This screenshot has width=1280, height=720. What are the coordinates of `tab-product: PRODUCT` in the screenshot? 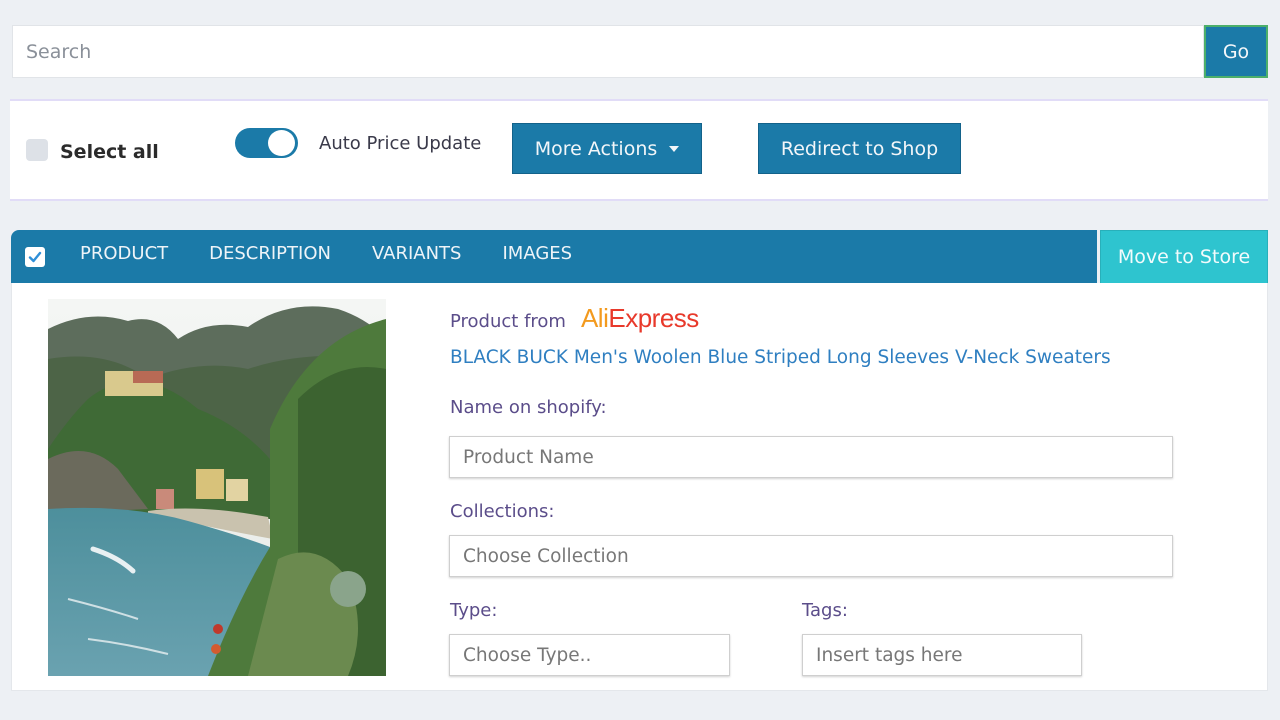 It's located at (124, 253).